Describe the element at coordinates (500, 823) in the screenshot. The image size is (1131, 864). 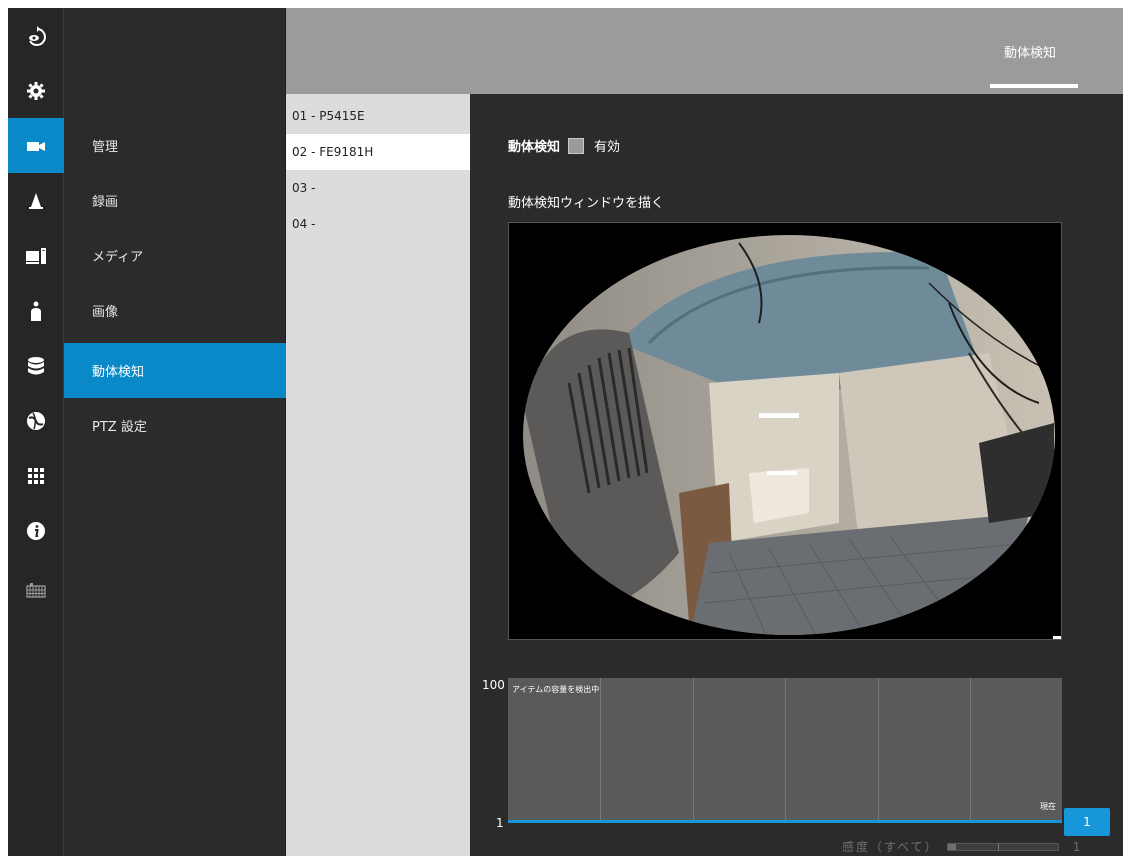
I see `chart-min-label: 1` at that location.